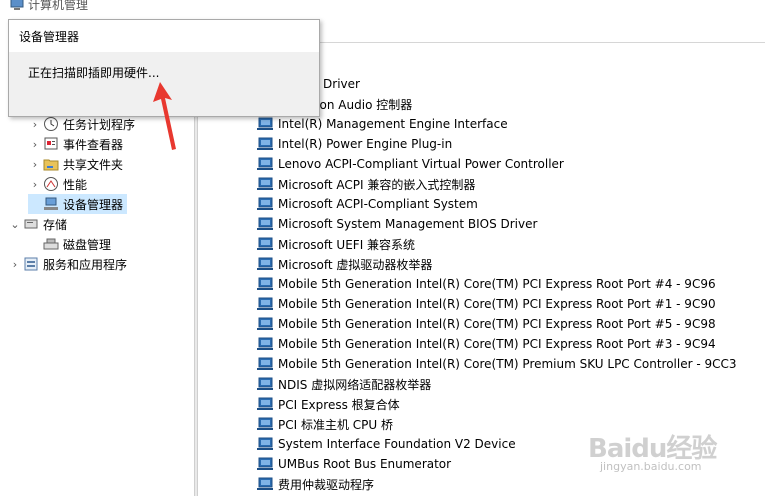 This screenshot has height=496, width=765. I want to click on device-row: Microsoft ACPI 兼容的嵌入式控制器, so click(497, 184).